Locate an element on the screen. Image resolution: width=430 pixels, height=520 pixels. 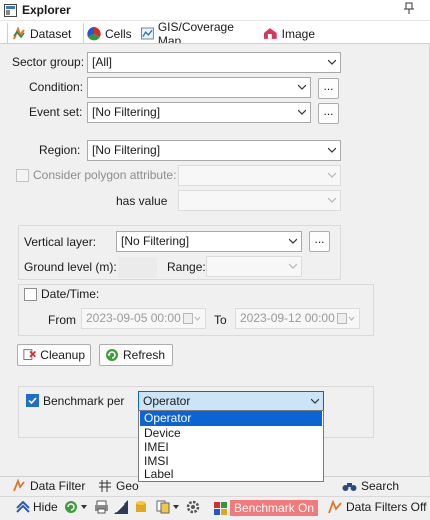
pen-button is located at coordinates (121, 507).